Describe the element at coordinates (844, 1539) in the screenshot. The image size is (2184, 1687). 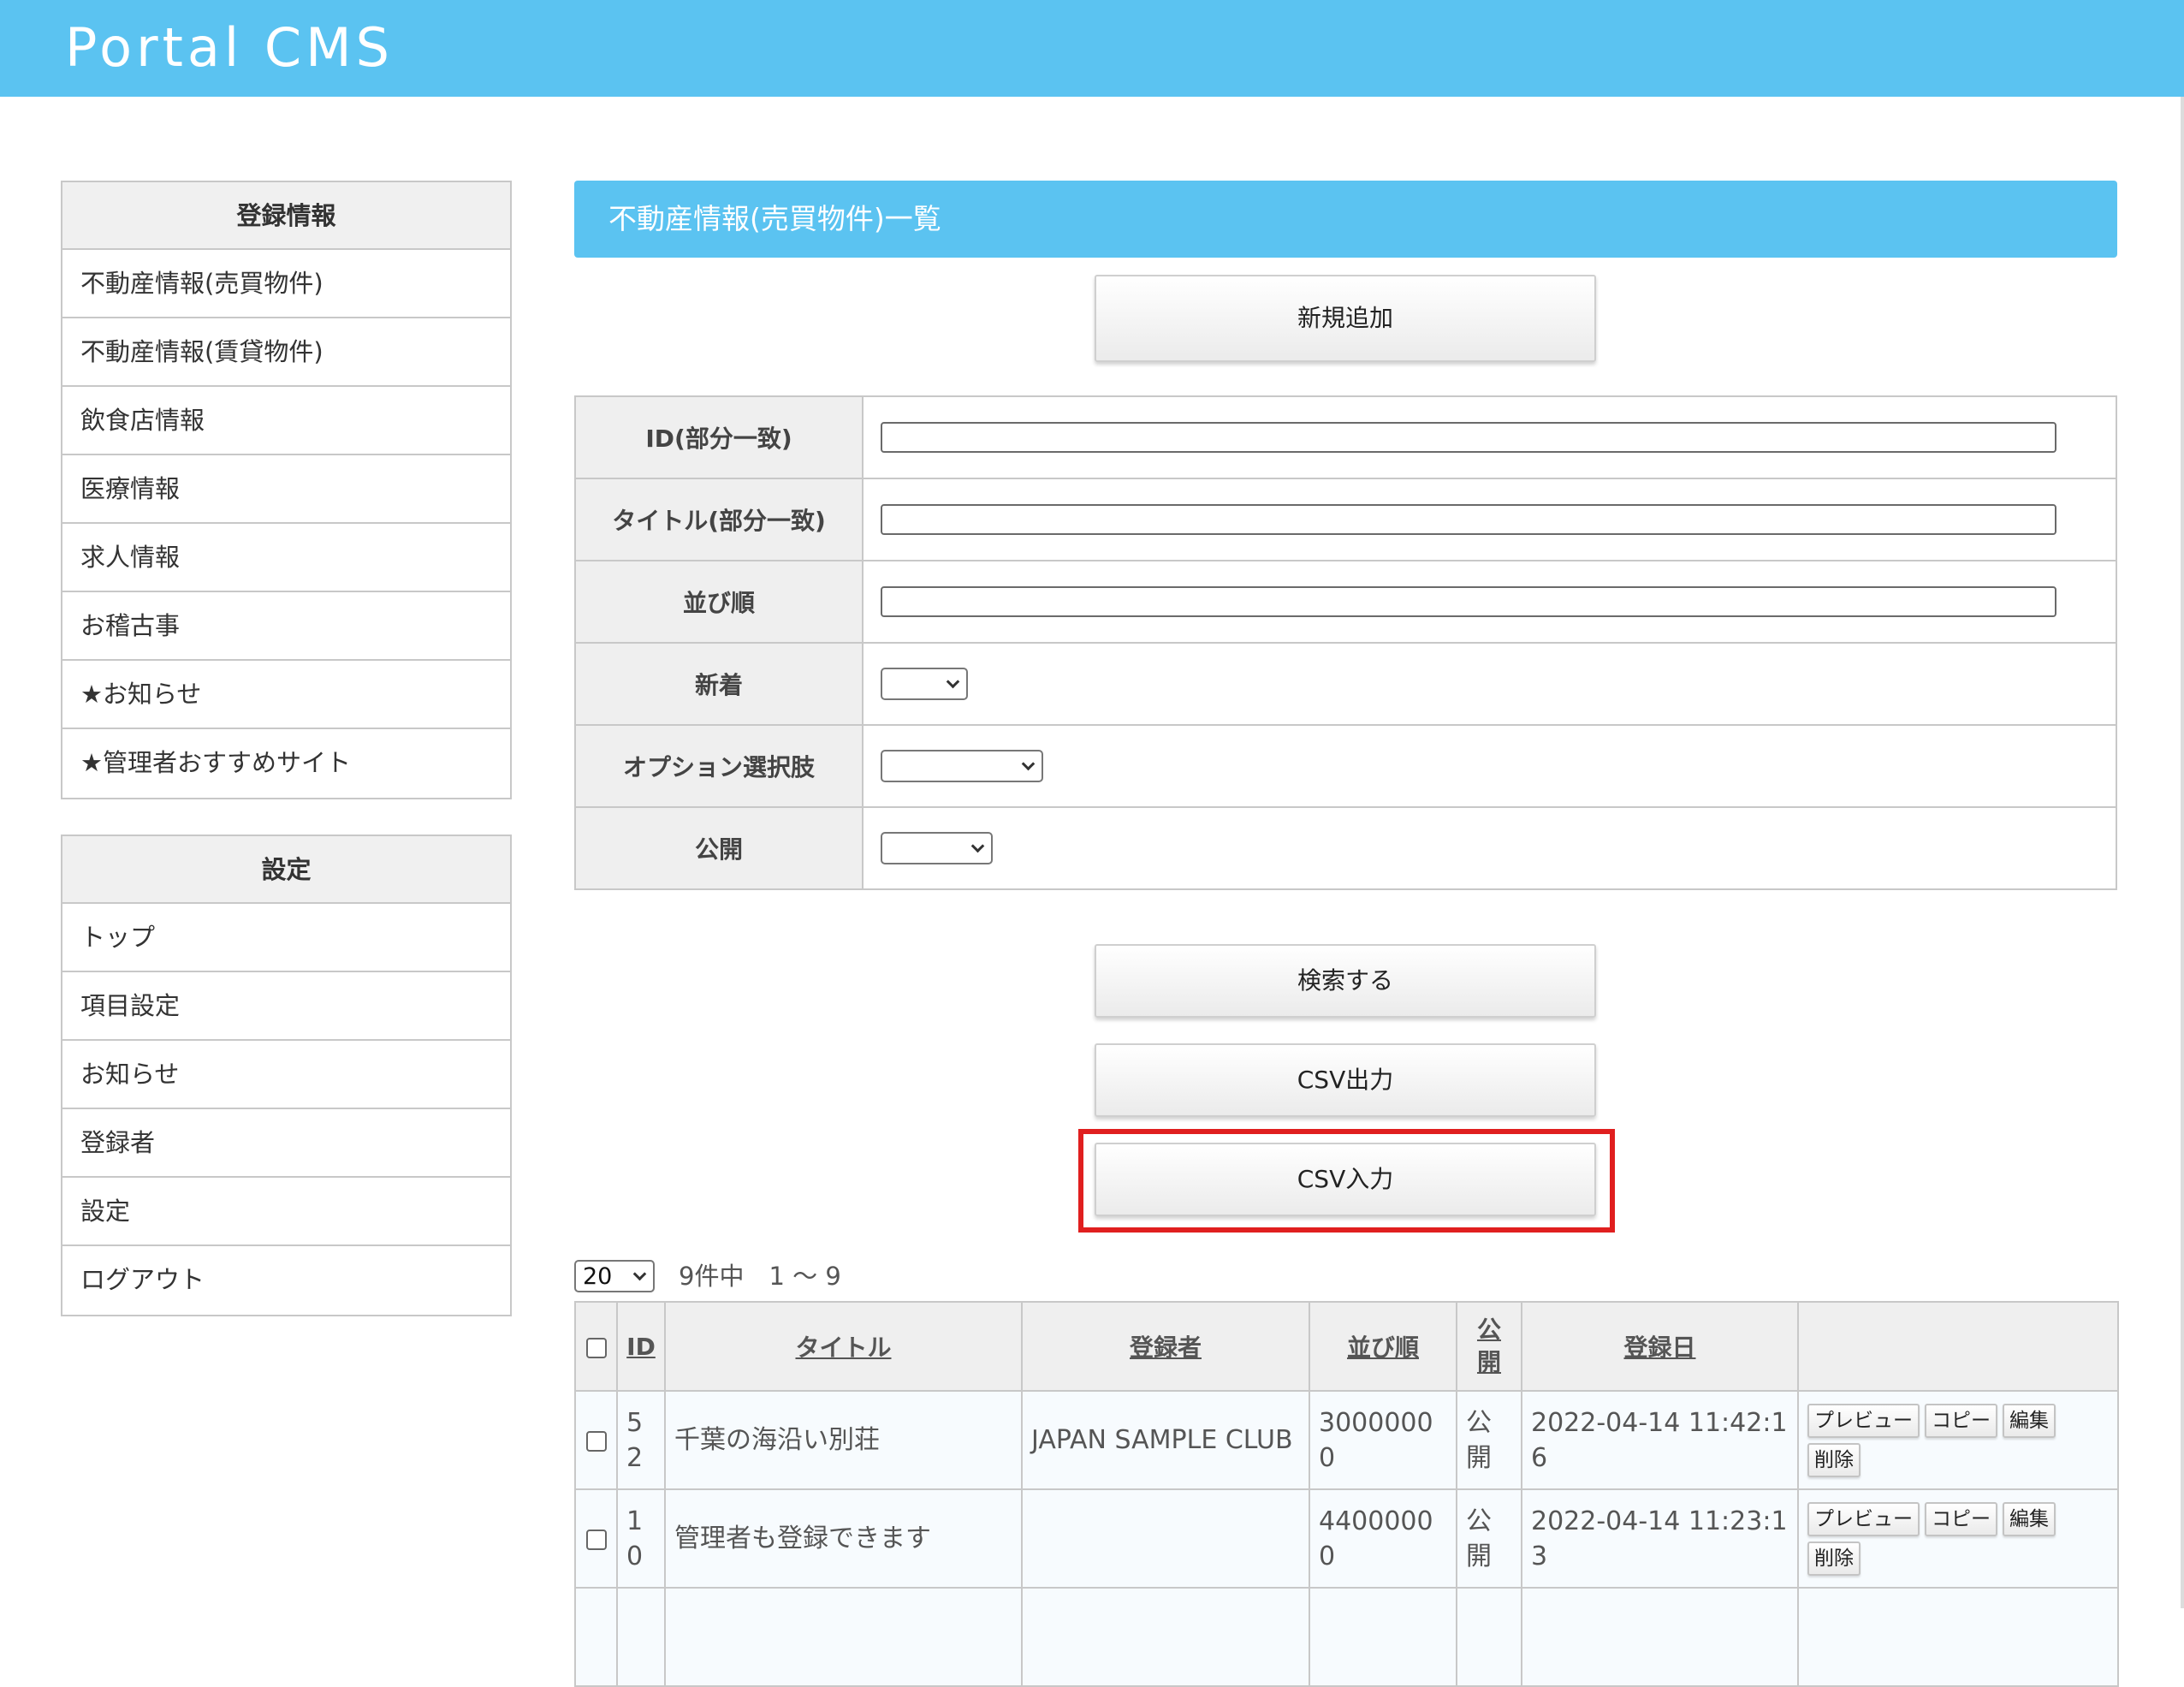
I see `row-title: 管理者も登録できます` at that location.